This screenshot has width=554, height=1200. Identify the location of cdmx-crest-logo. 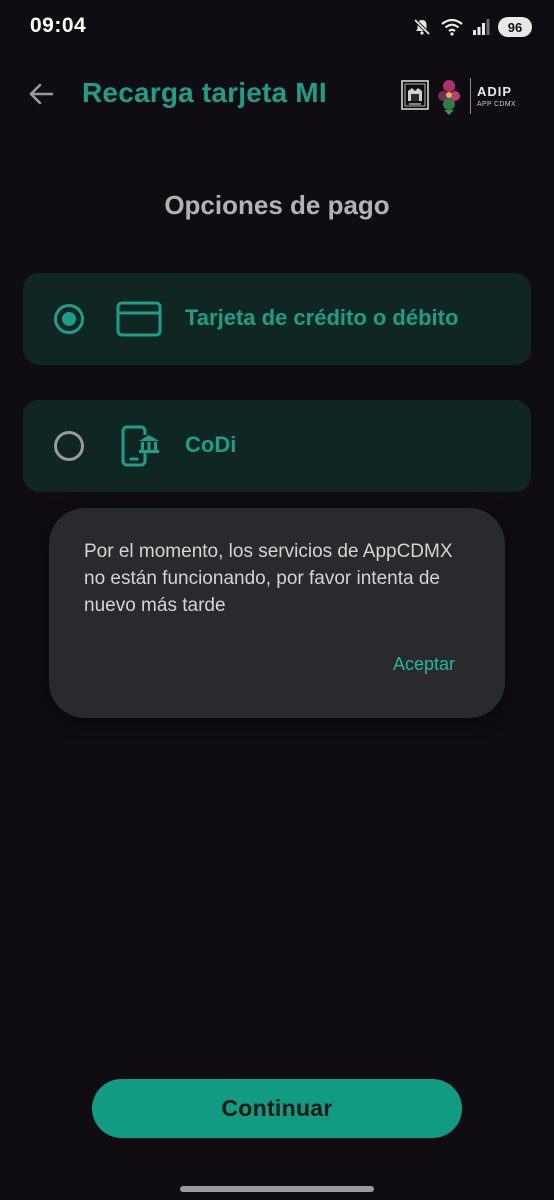
(449, 97).